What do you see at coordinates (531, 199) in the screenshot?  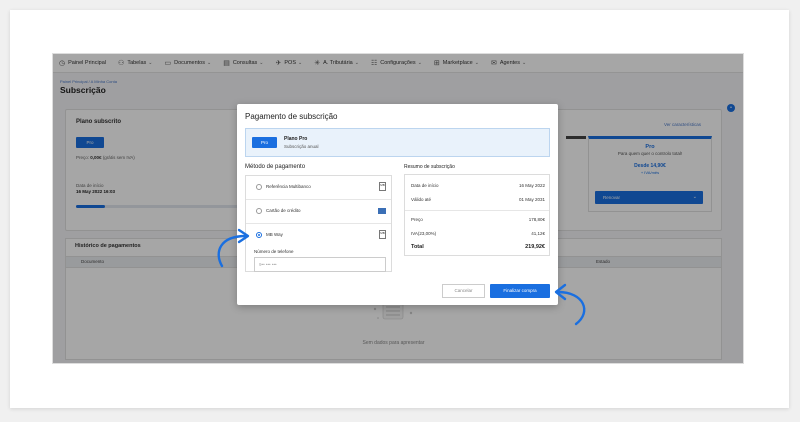 I see `summary-valid-value: 01 May 2031` at bounding box center [531, 199].